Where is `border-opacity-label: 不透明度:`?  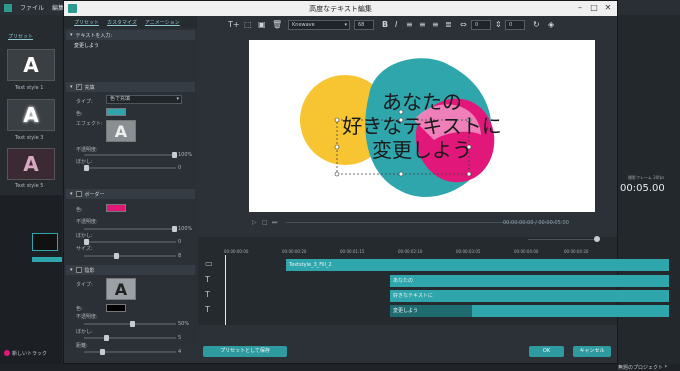
border-opacity-label: 不透明度: is located at coordinates (87, 222).